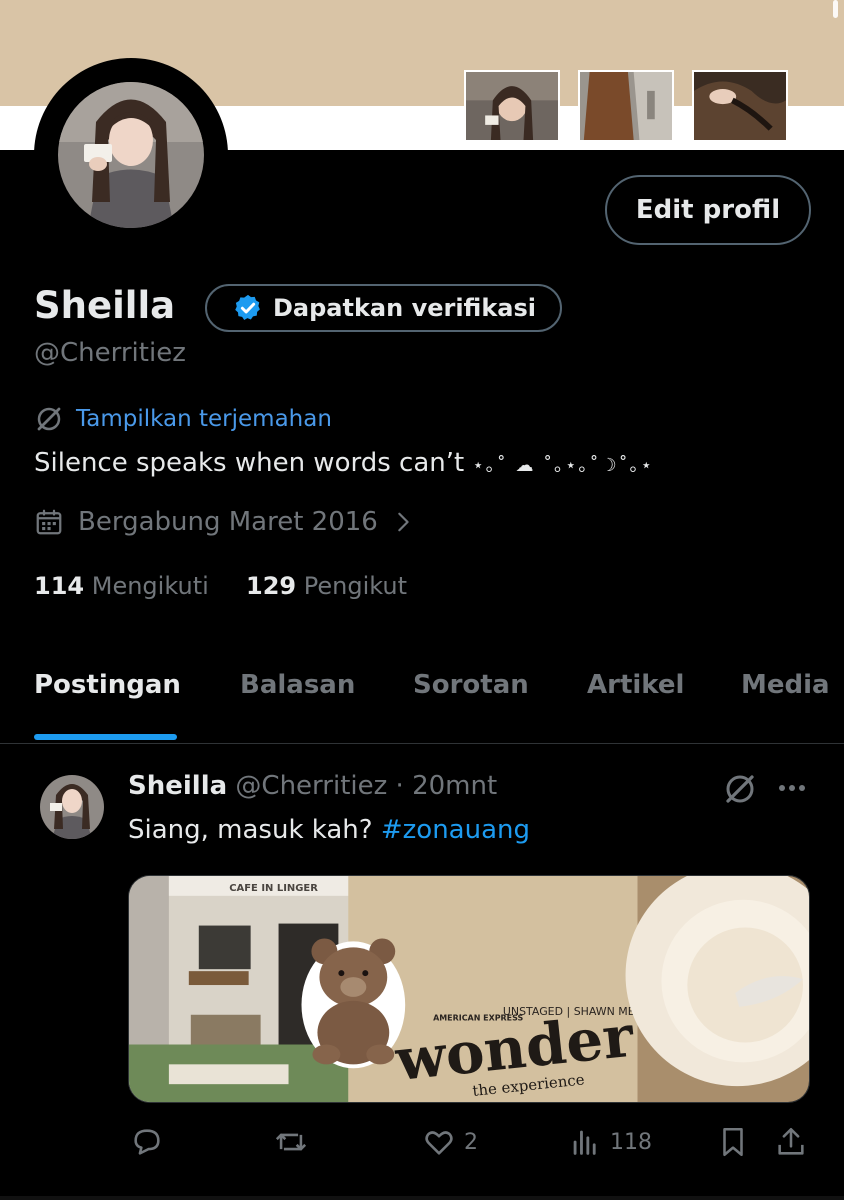 Image resolution: width=844 pixels, height=1200 pixels. I want to click on post-hashtag: #zonauang, so click(455, 830).